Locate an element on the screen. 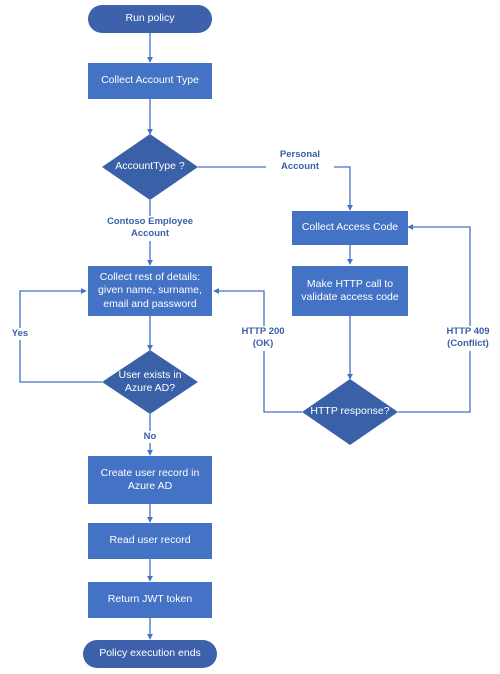 This screenshot has height=674, width=500. node-user-exists-label: User exists in Azure AD? is located at coordinates (150, 381).